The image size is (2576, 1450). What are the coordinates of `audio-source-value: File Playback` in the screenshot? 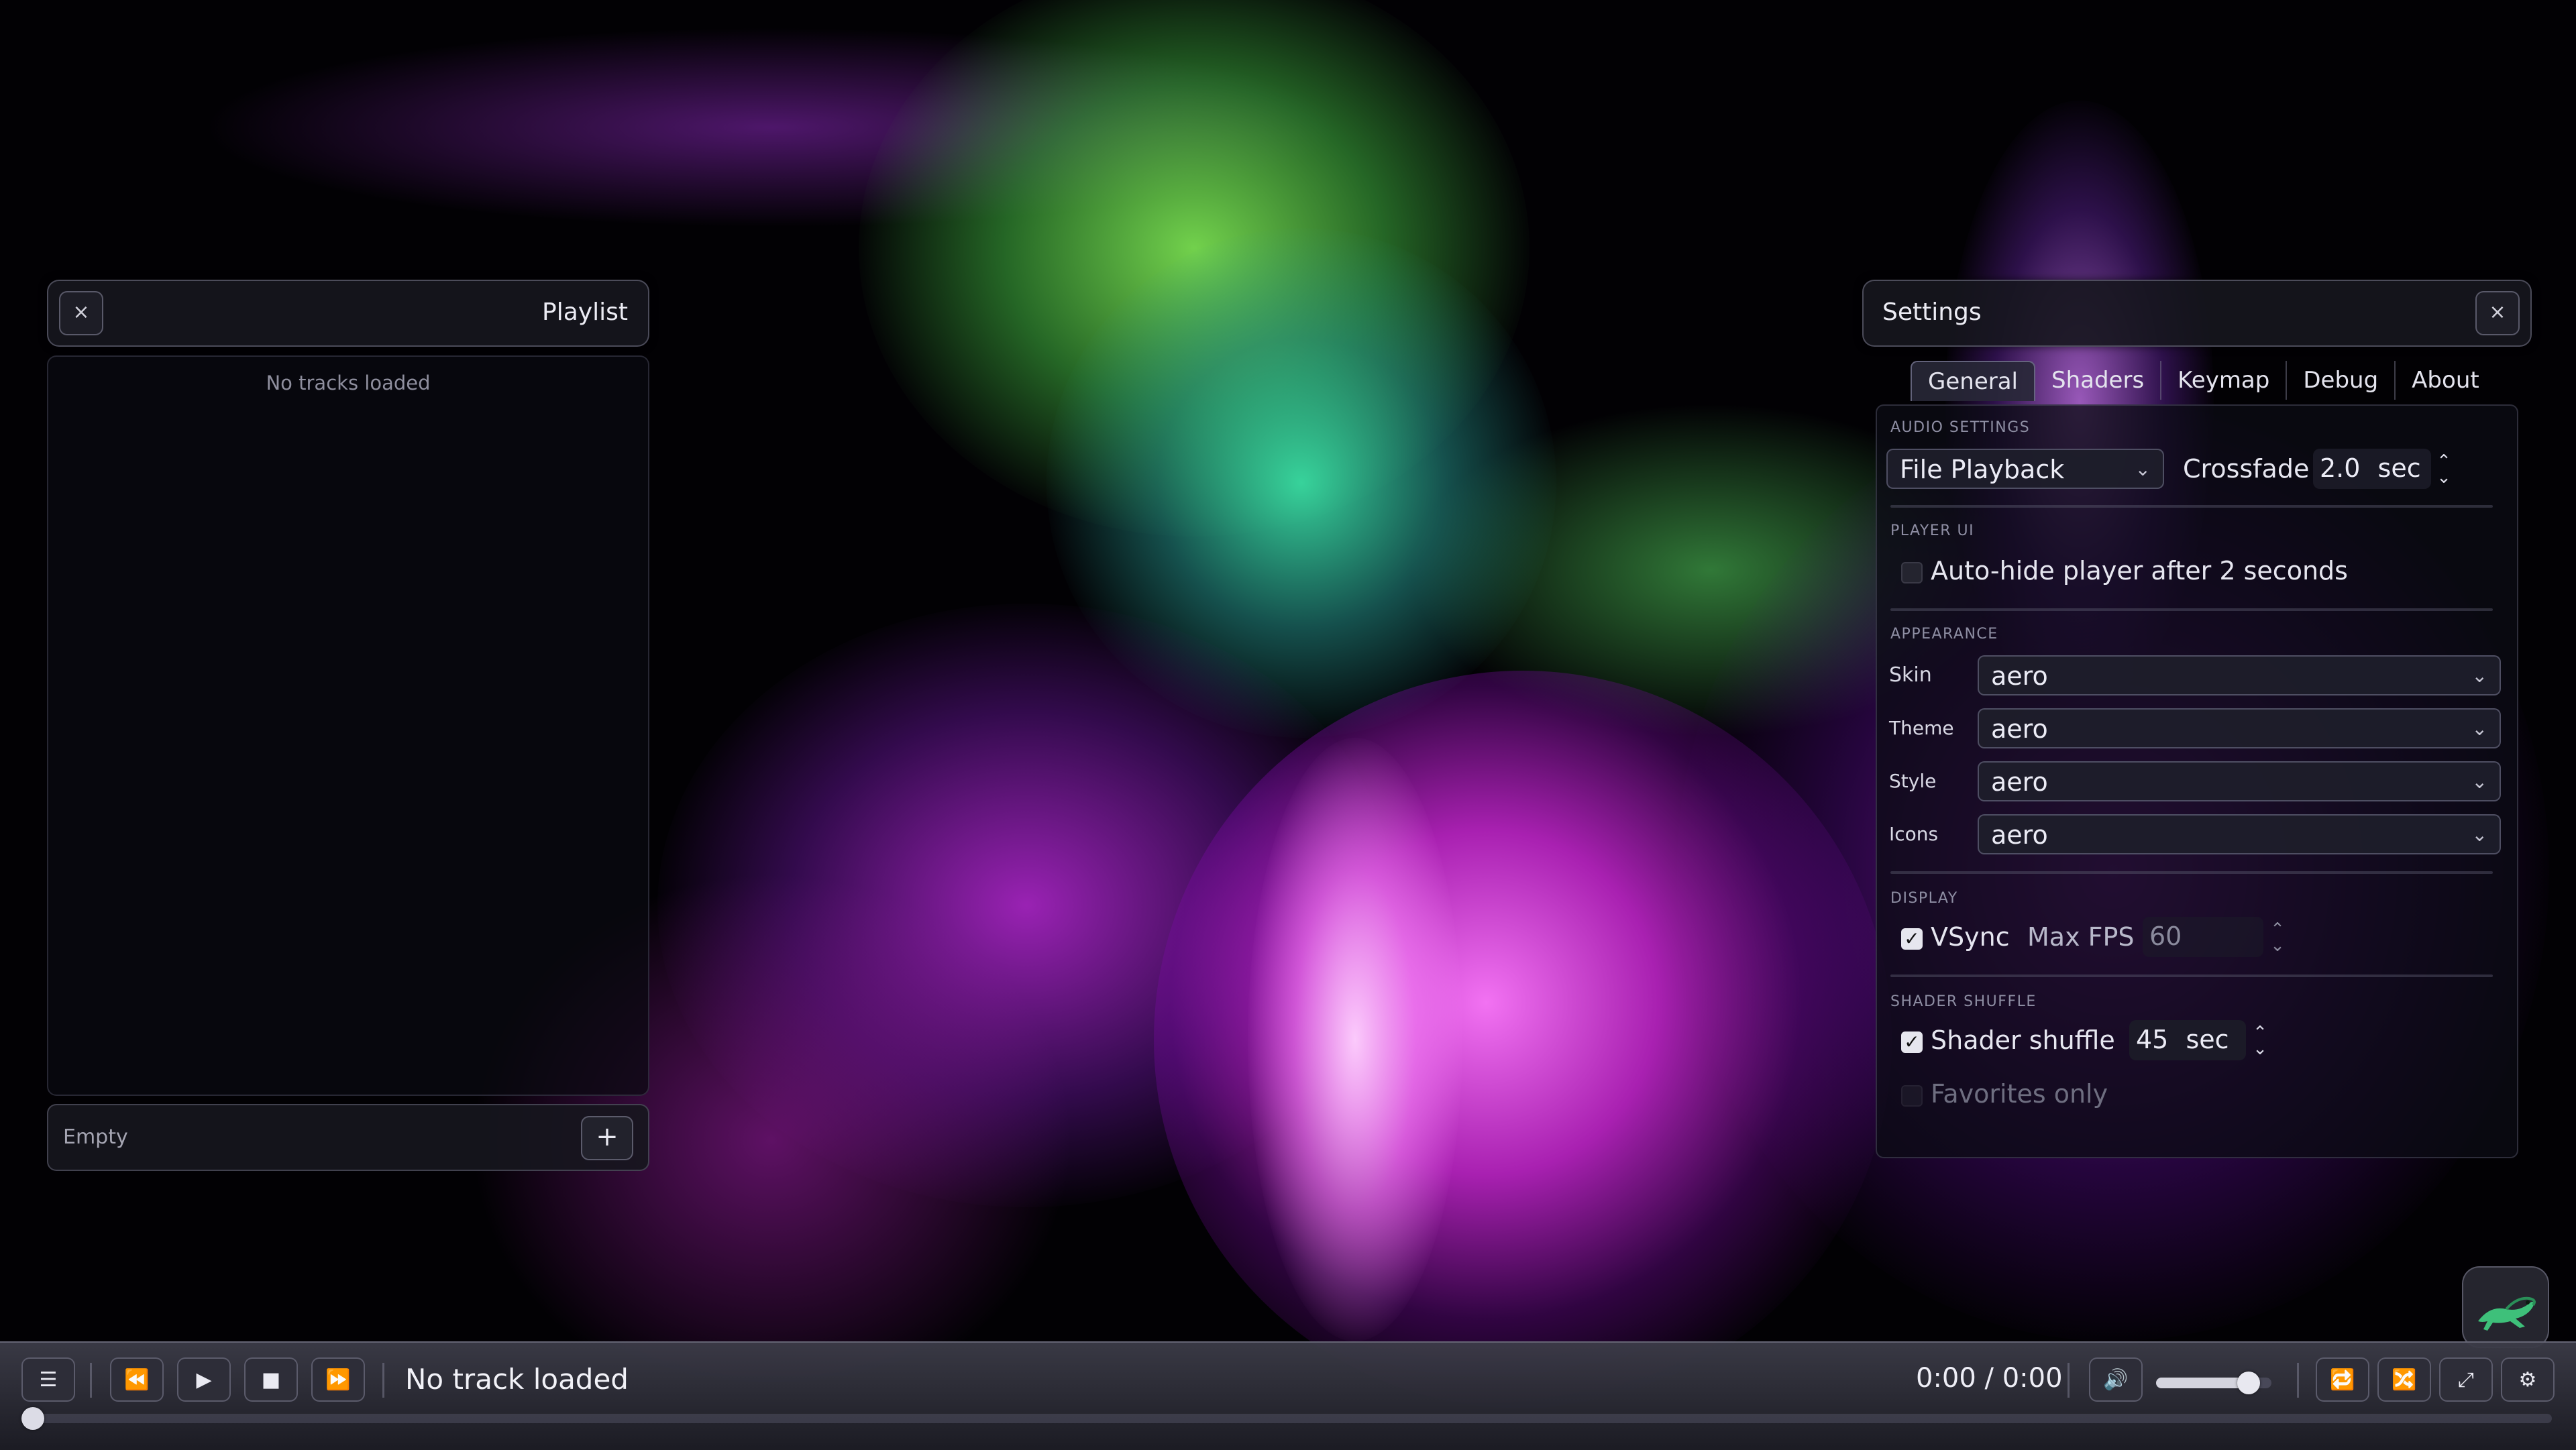 It's located at (1982, 469).